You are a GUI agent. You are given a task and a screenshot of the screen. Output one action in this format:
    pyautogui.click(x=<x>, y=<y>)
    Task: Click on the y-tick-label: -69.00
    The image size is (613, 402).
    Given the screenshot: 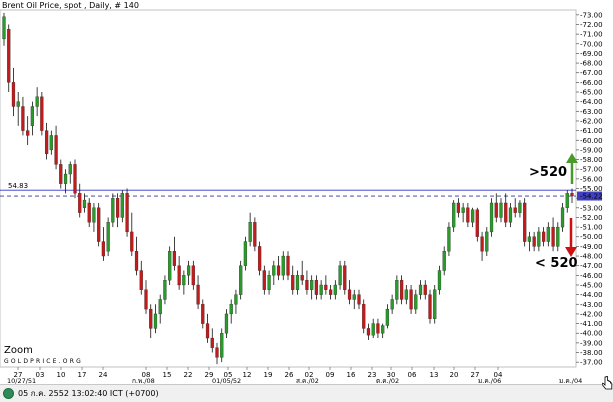 What is the action you would take?
    pyautogui.click(x=591, y=54)
    